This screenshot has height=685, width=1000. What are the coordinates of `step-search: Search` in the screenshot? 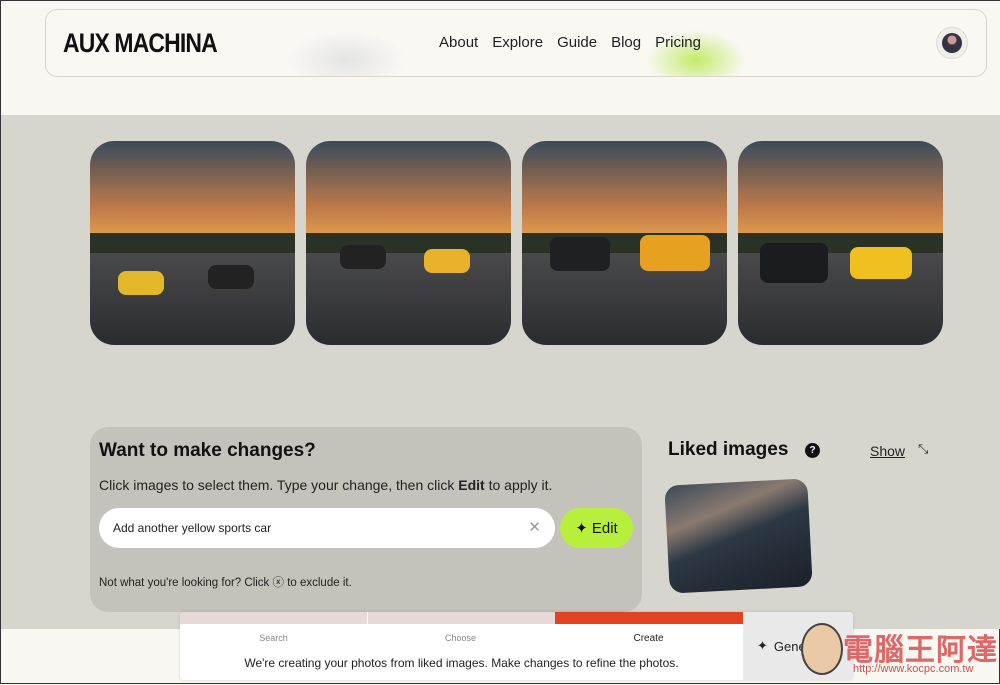 It's located at (273, 638).